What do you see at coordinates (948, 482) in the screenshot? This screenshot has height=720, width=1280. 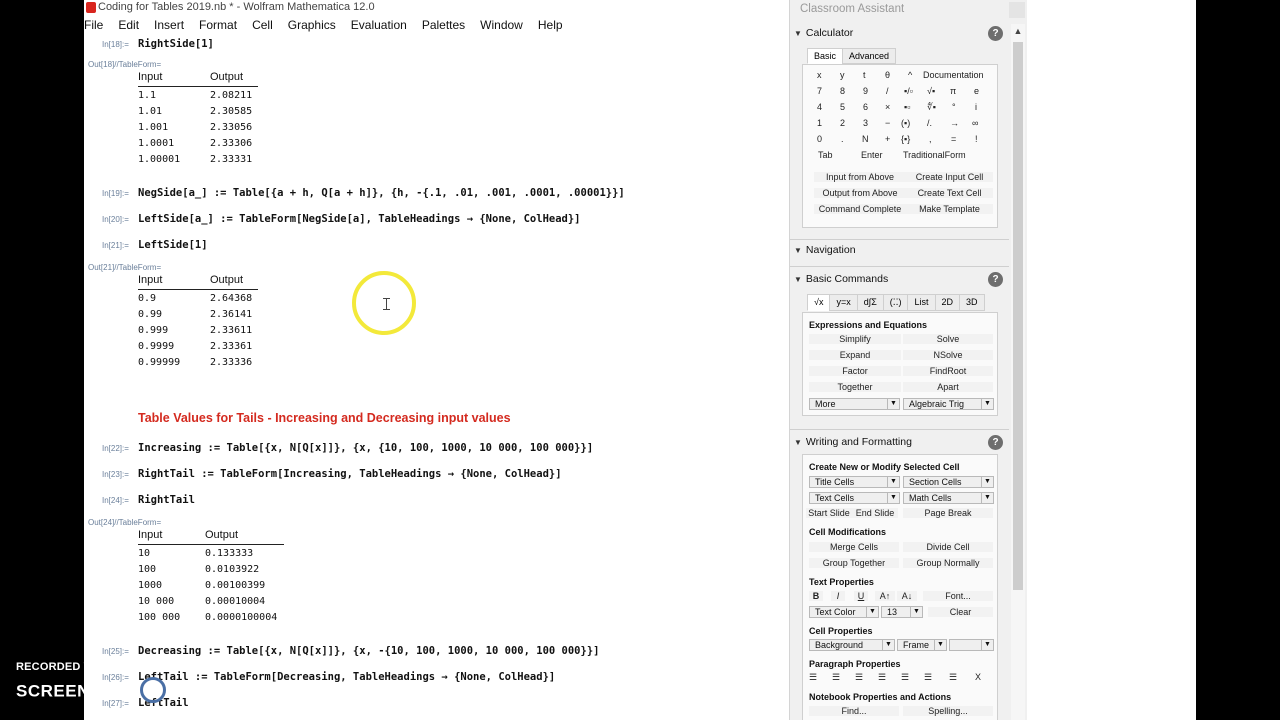 I see `section-cells-dropdown: Section Cells ▼` at bounding box center [948, 482].